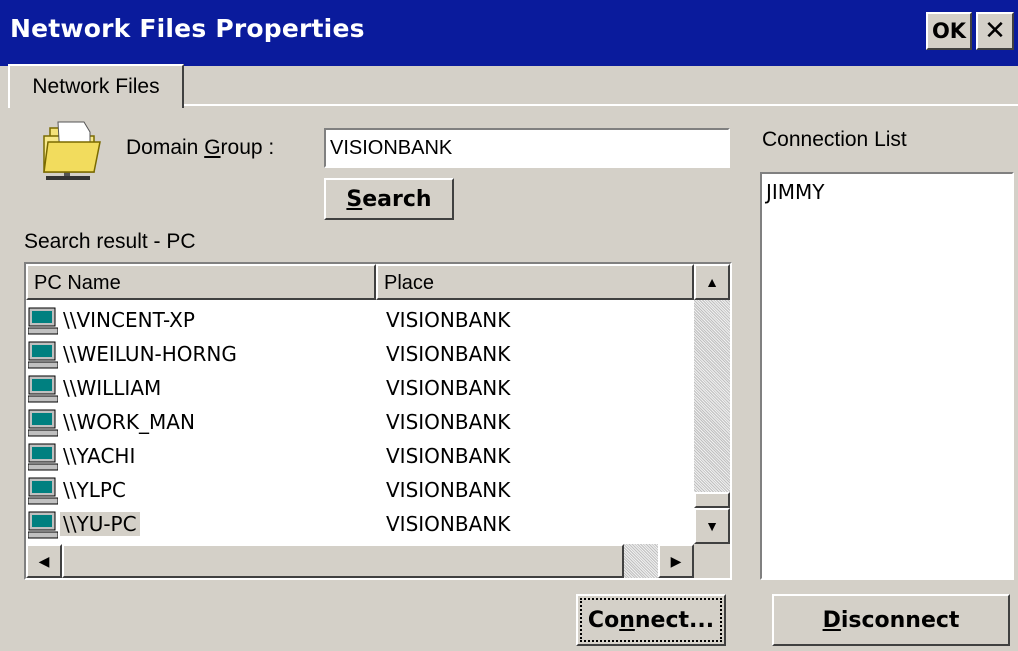 The image size is (1018, 651). What do you see at coordinates (712, 561) in the screenshot?
I see `scroll-corner` at bounding box center [712, 561].